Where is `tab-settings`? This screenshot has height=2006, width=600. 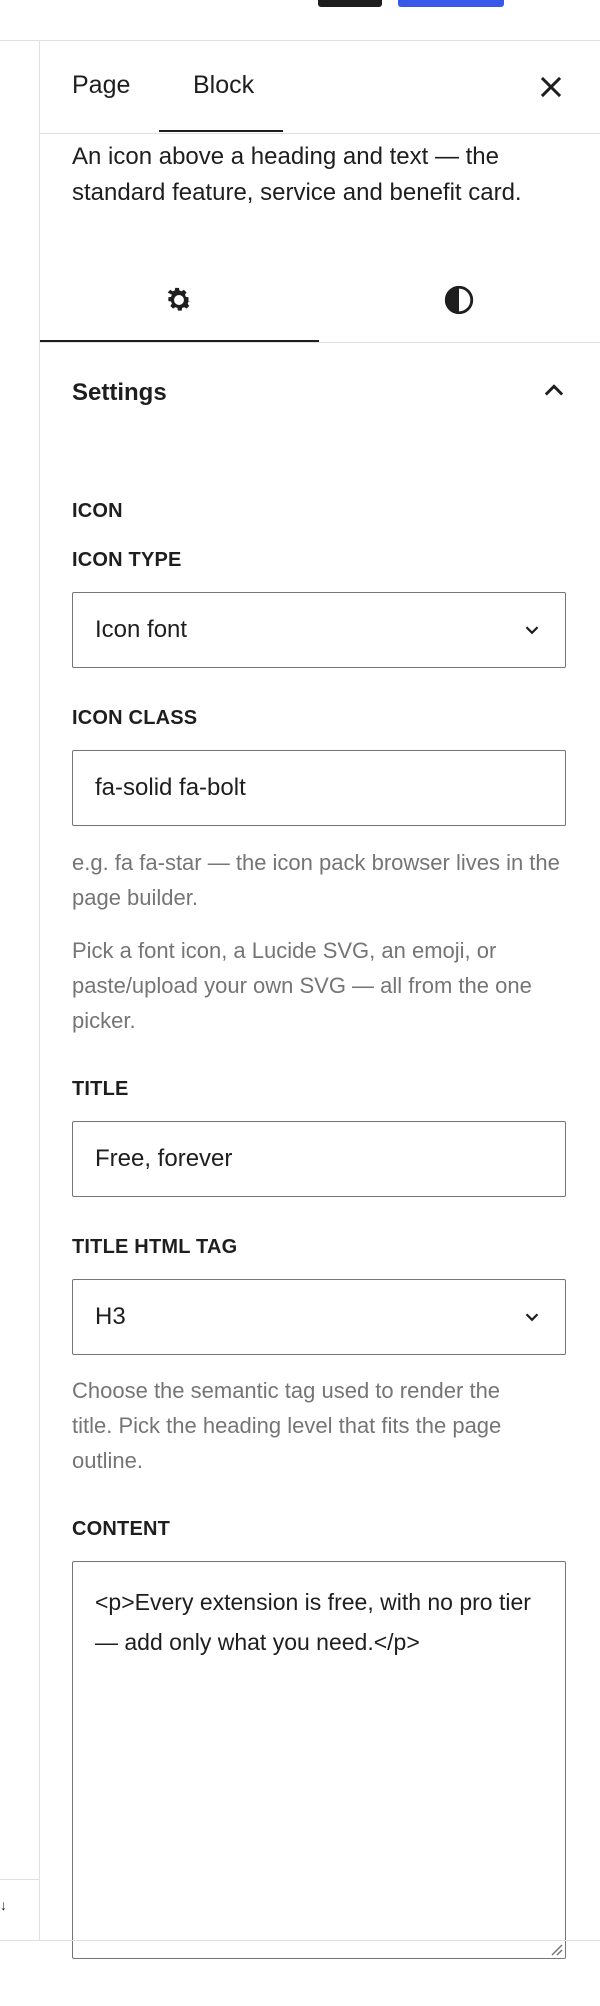
tab-settings is located at coordinates (179, 300).